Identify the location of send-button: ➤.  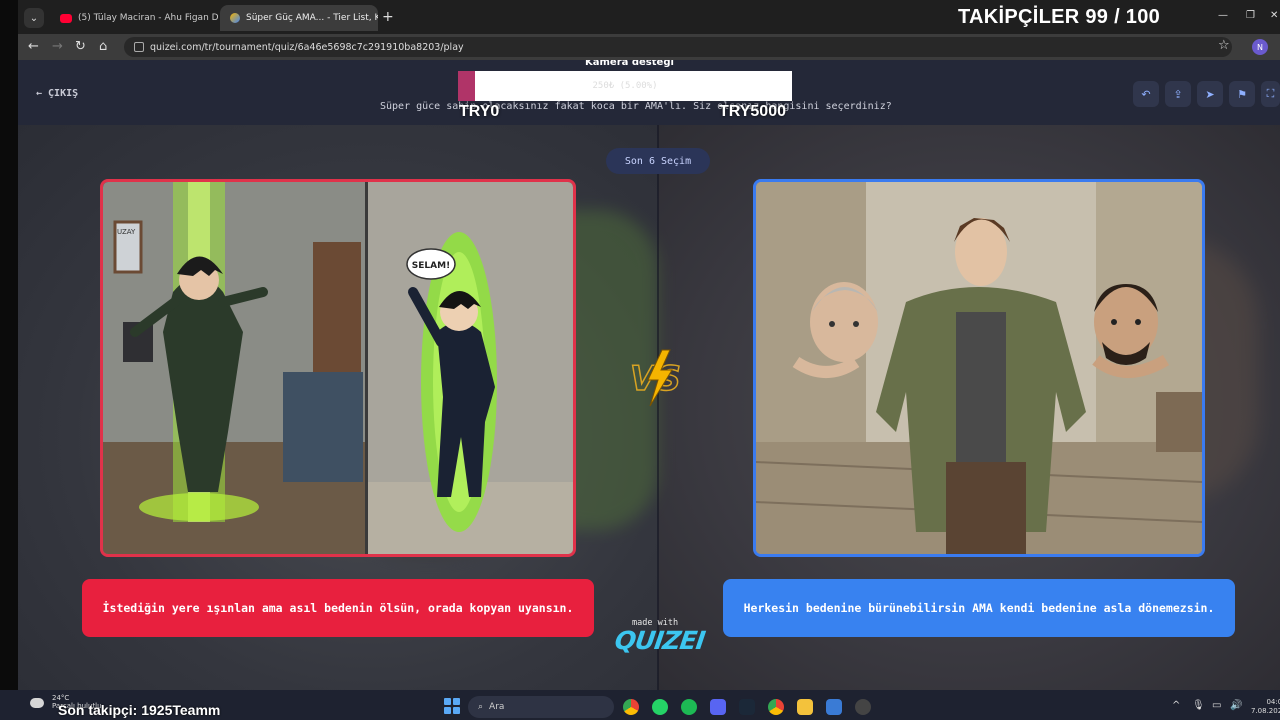
(1210, 94).